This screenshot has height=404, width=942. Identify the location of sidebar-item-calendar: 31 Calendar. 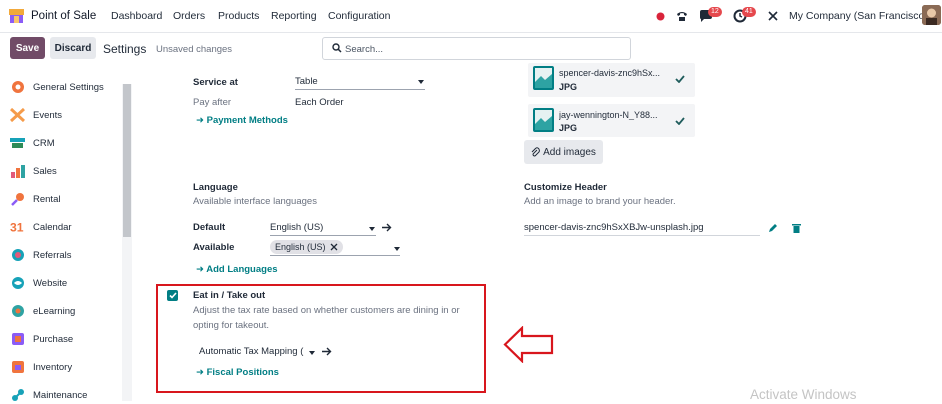
(41, 227).